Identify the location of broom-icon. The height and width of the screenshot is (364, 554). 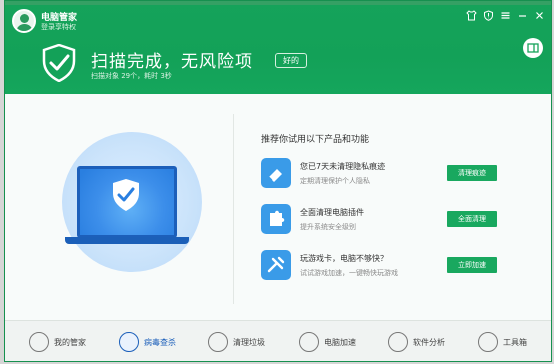
(218, 342).